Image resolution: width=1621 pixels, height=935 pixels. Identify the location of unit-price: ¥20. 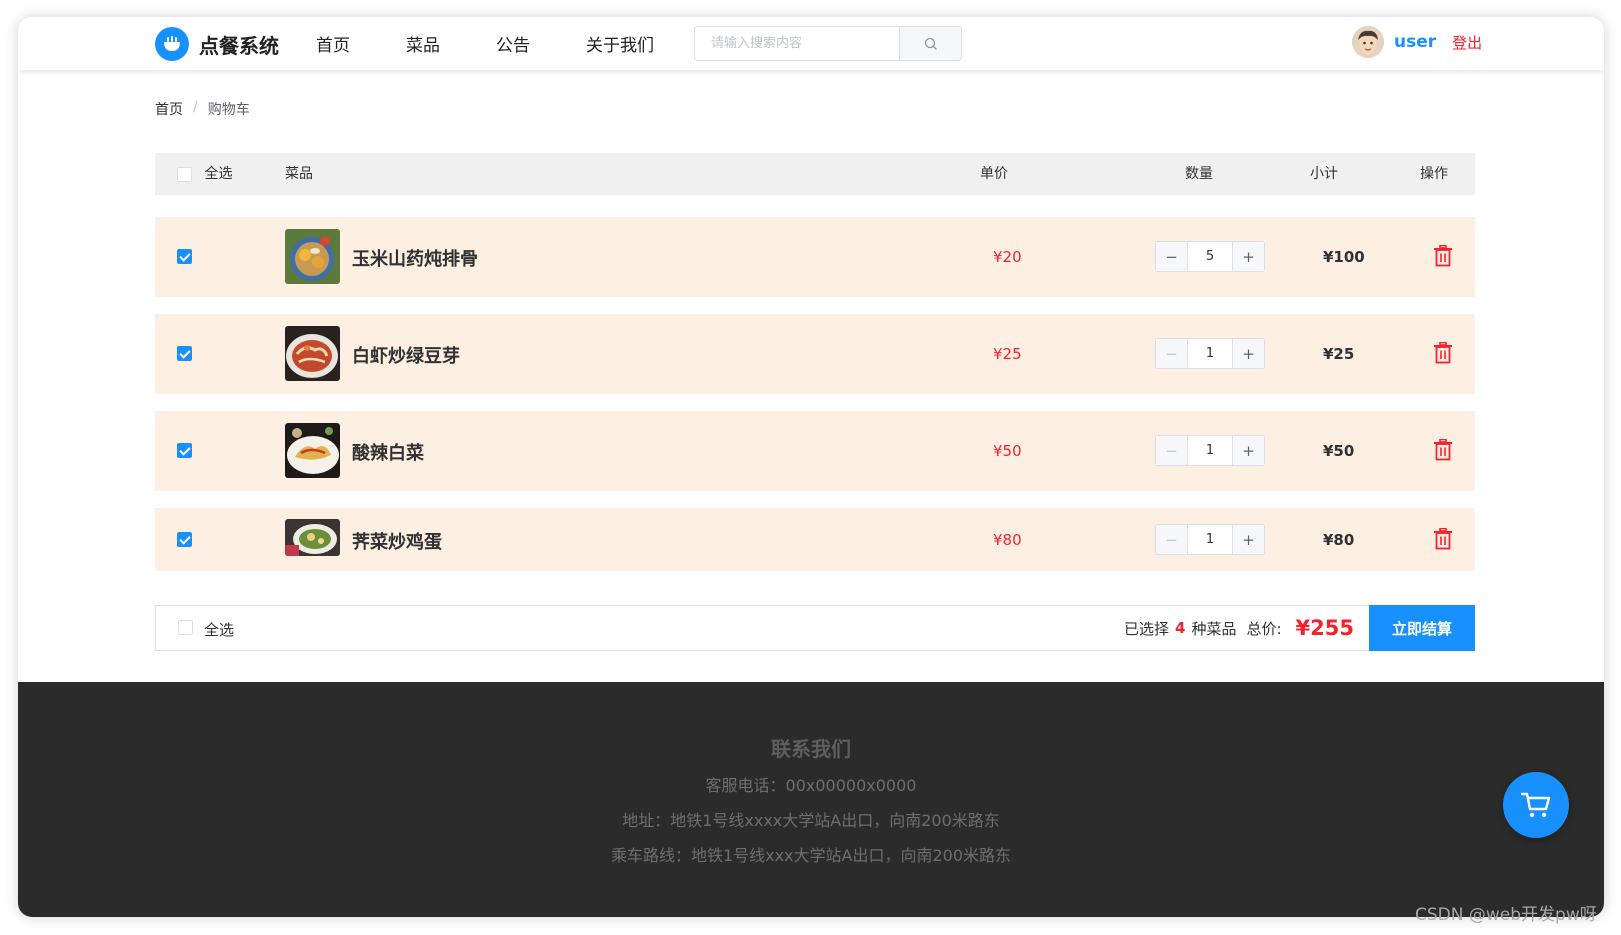
(1007, 257).